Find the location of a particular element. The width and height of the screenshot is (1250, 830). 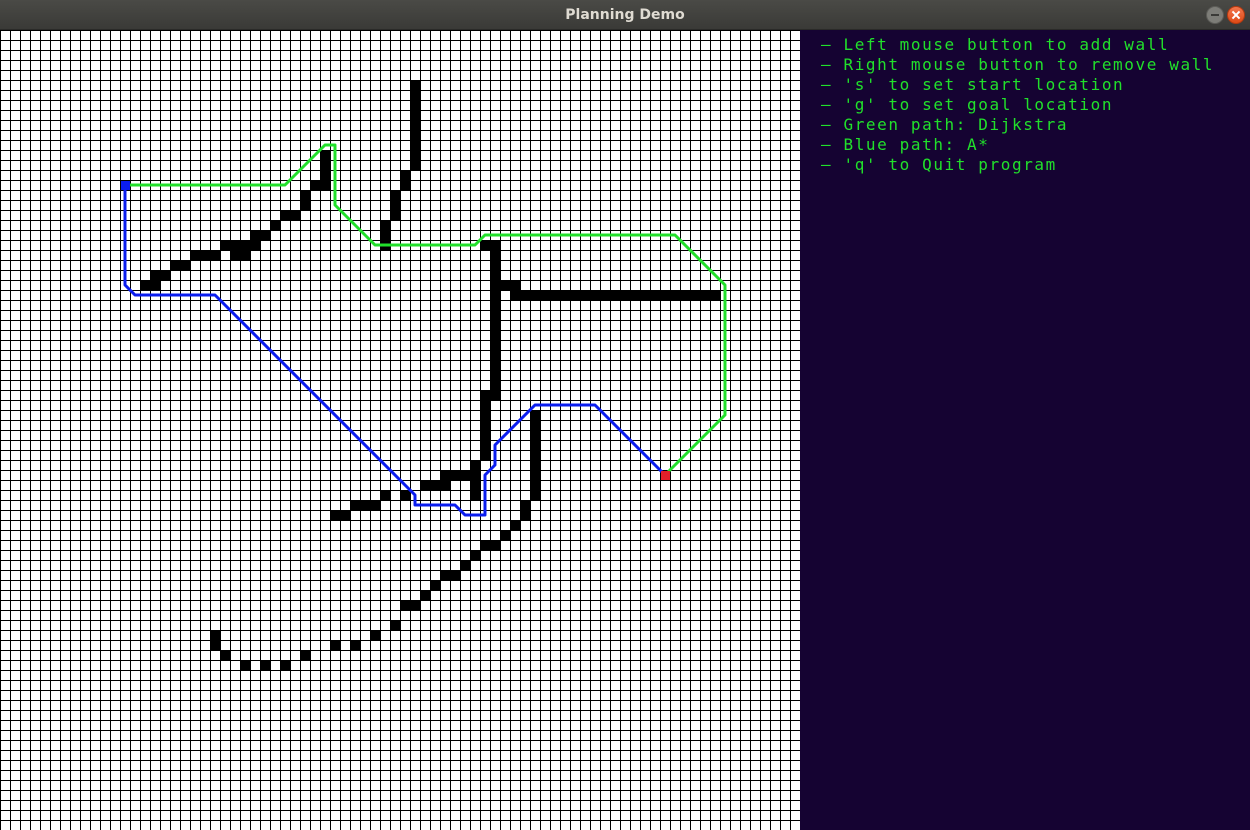

title-bar: Planning Demo is located at coordinates (625, 15).